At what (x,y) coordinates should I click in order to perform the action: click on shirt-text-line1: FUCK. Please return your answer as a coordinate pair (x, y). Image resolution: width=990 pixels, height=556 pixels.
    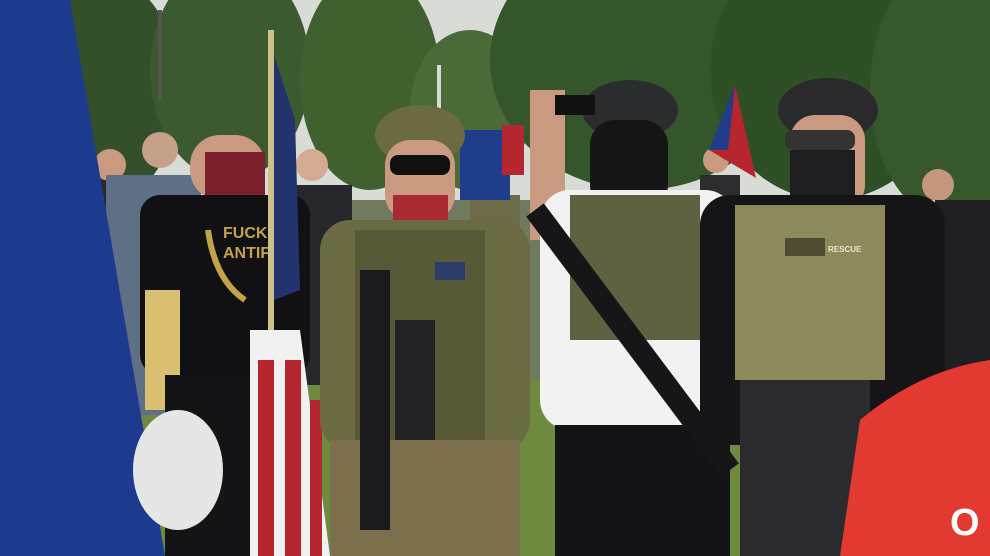
    Looking at the image, I should click on (245, 233).